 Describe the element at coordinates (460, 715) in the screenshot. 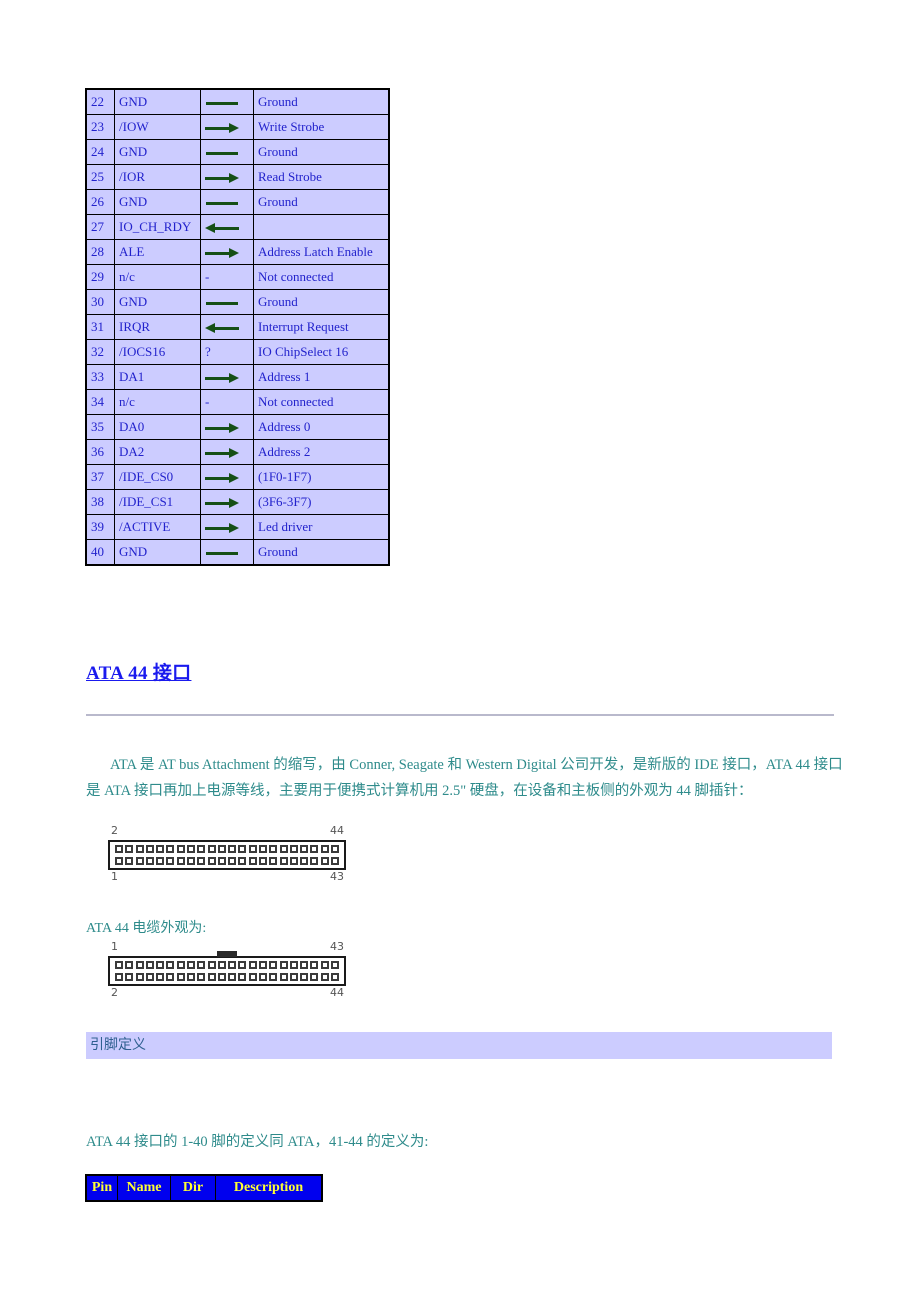

I see `horizontal-divider` at that location.